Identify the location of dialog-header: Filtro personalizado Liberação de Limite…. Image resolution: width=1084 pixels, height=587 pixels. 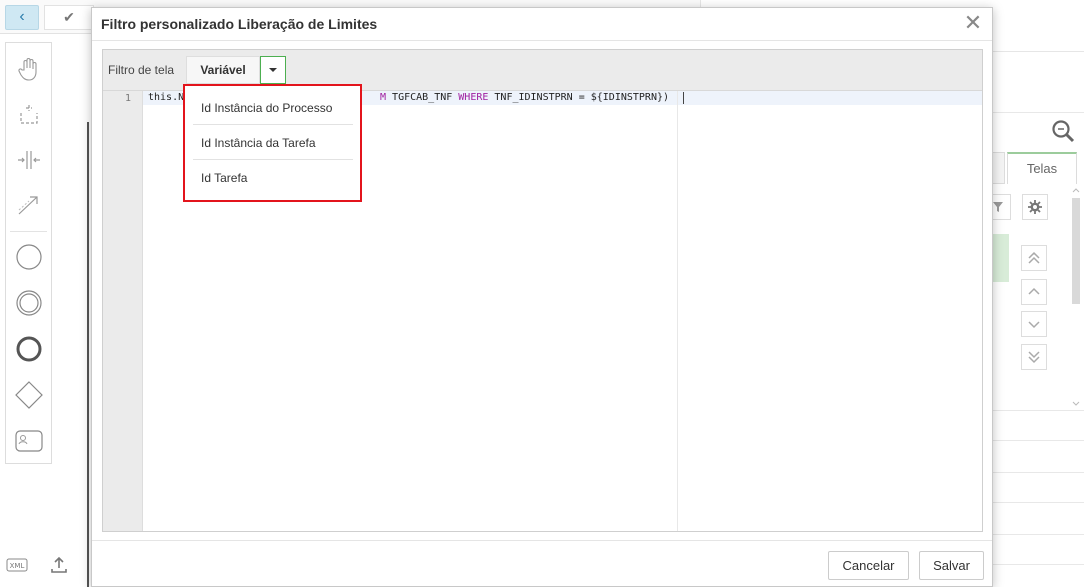
(542, 24).